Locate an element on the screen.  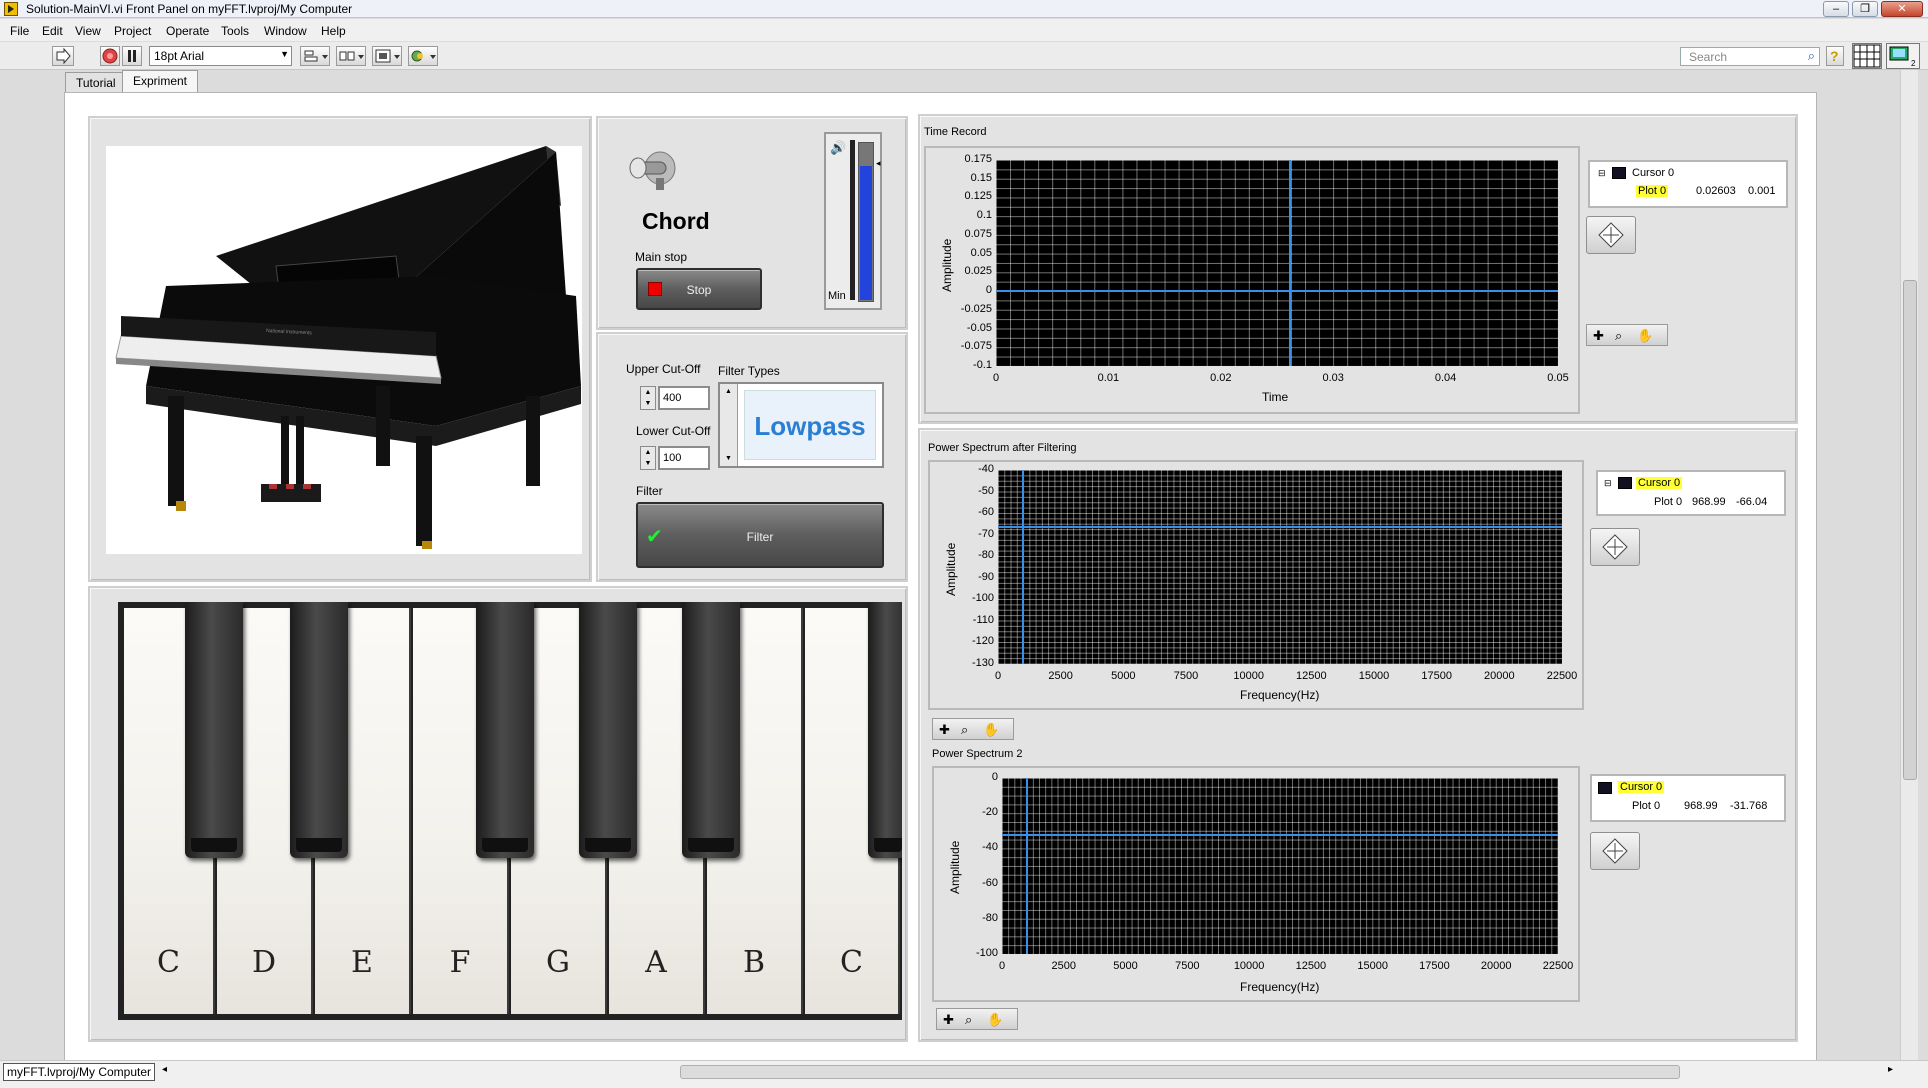
x-tick-label: 0.01 is located at coordinates (1108, 378).